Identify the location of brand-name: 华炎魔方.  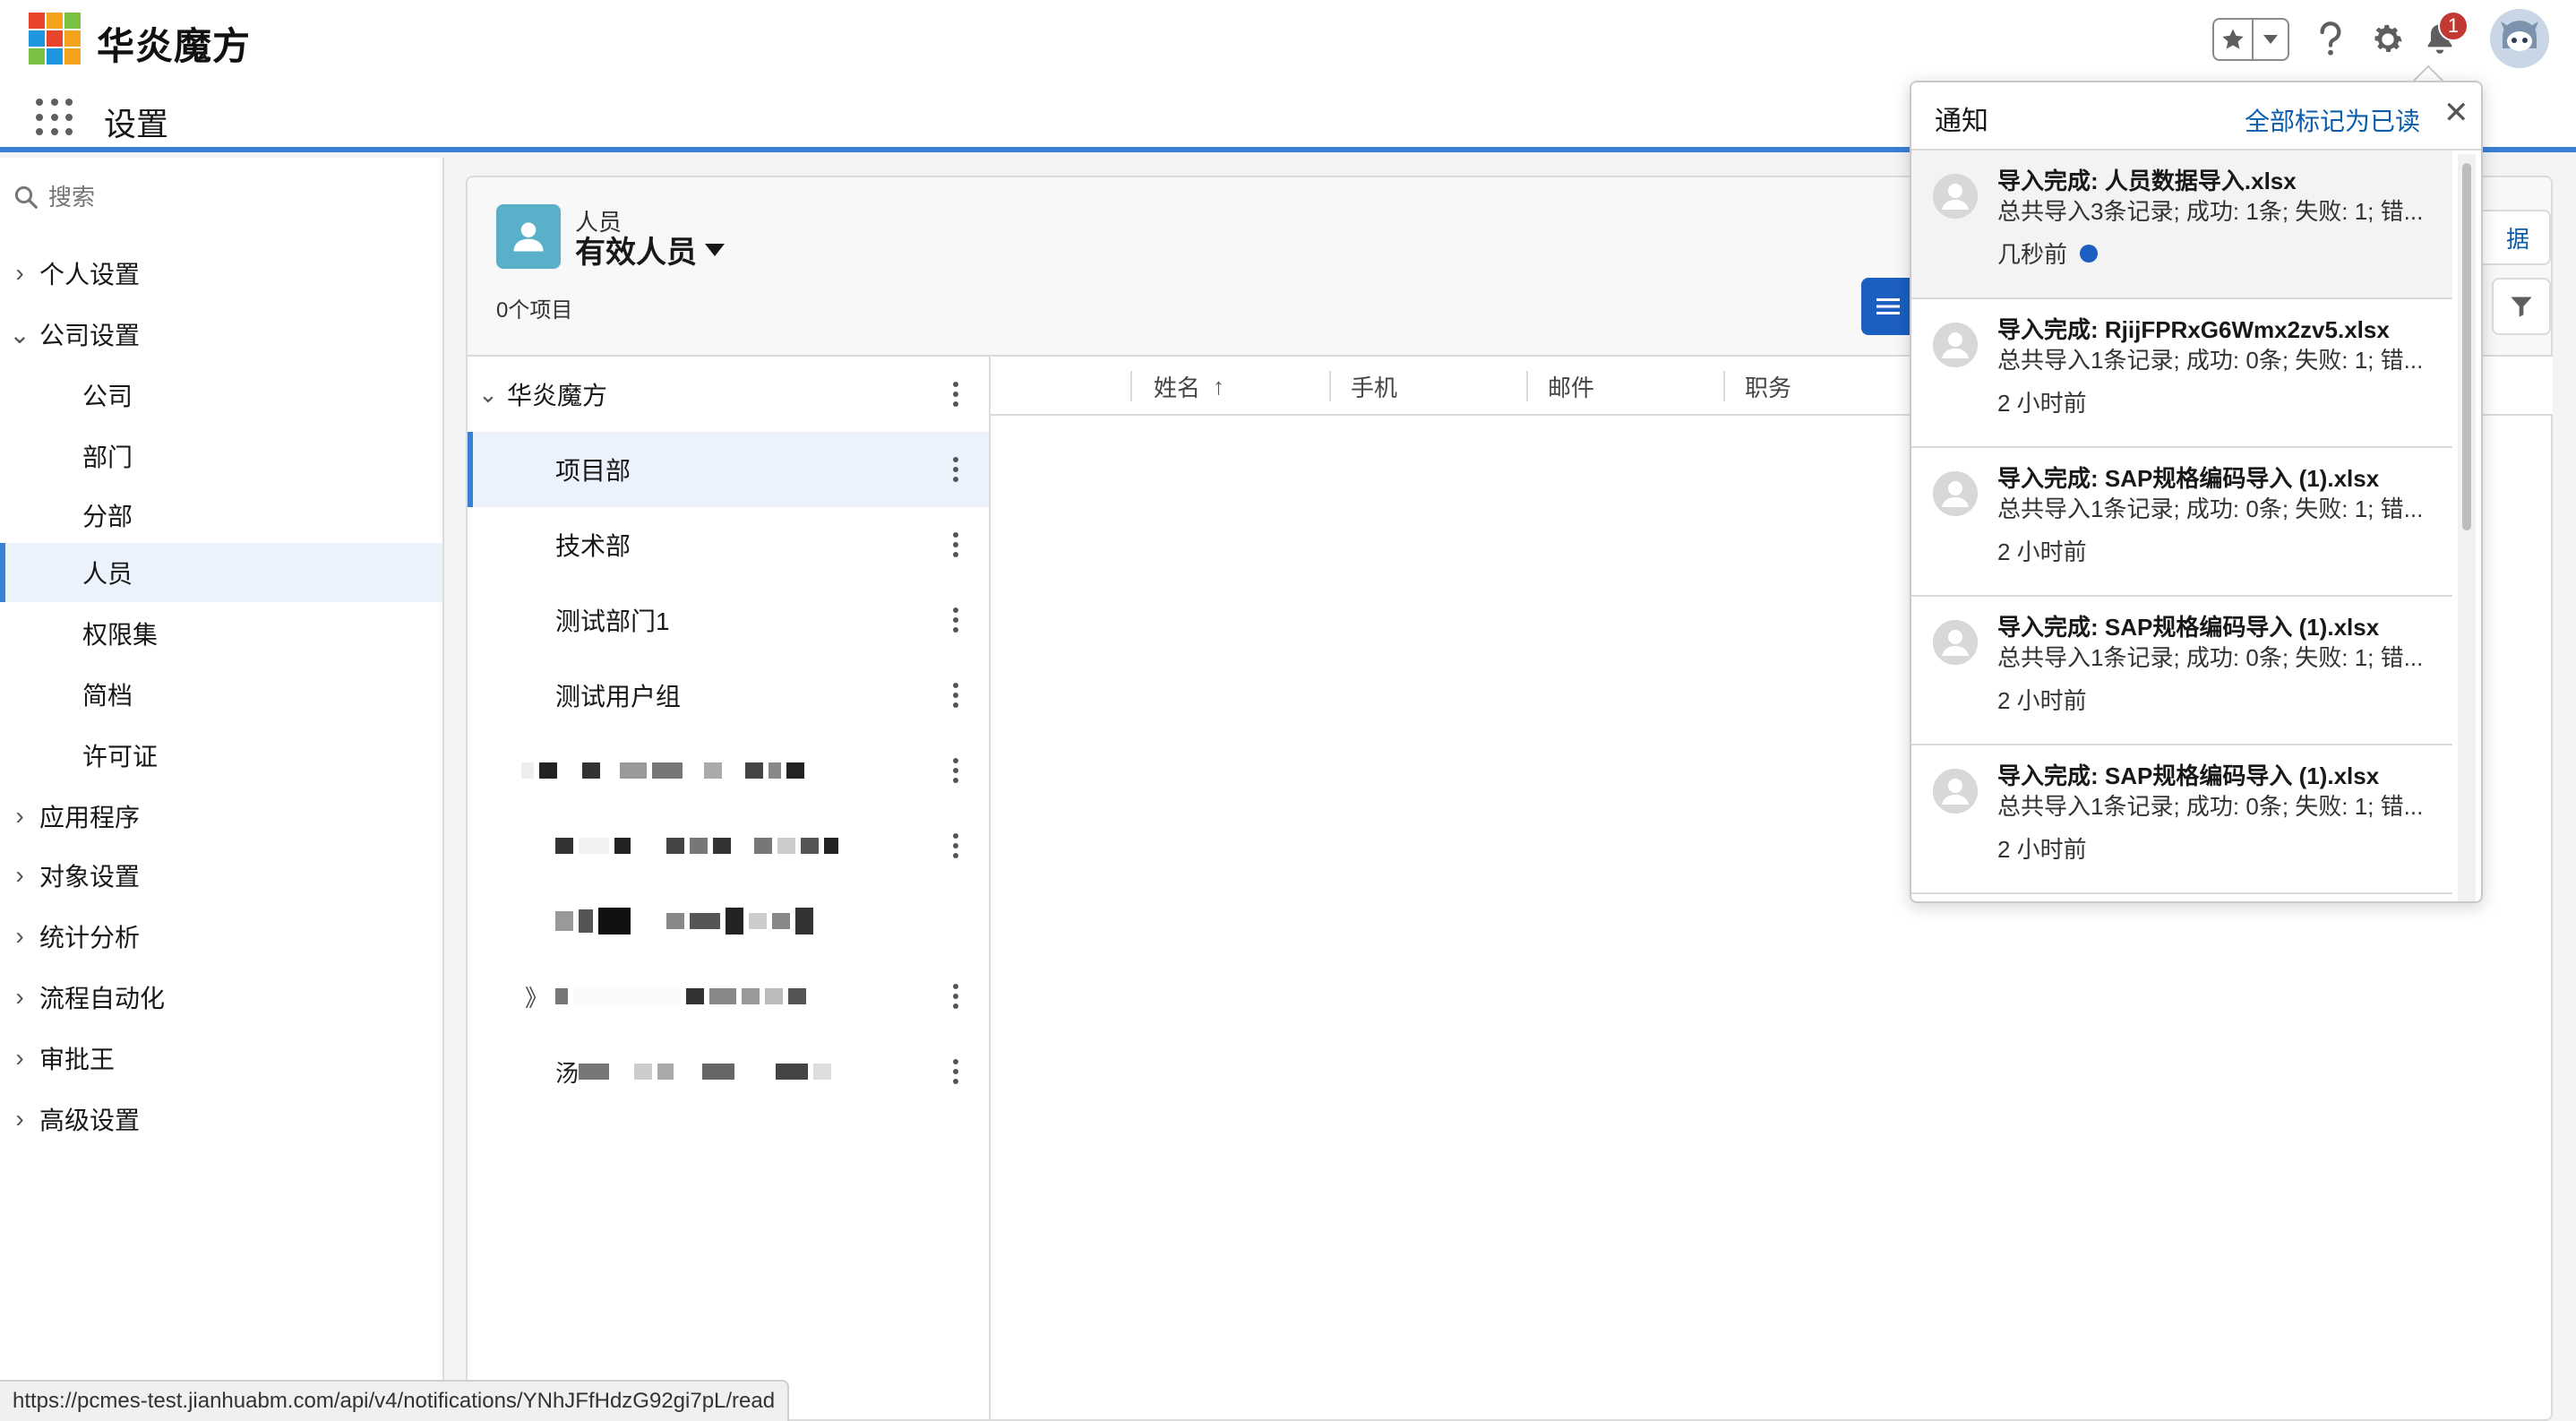
(174, 46).